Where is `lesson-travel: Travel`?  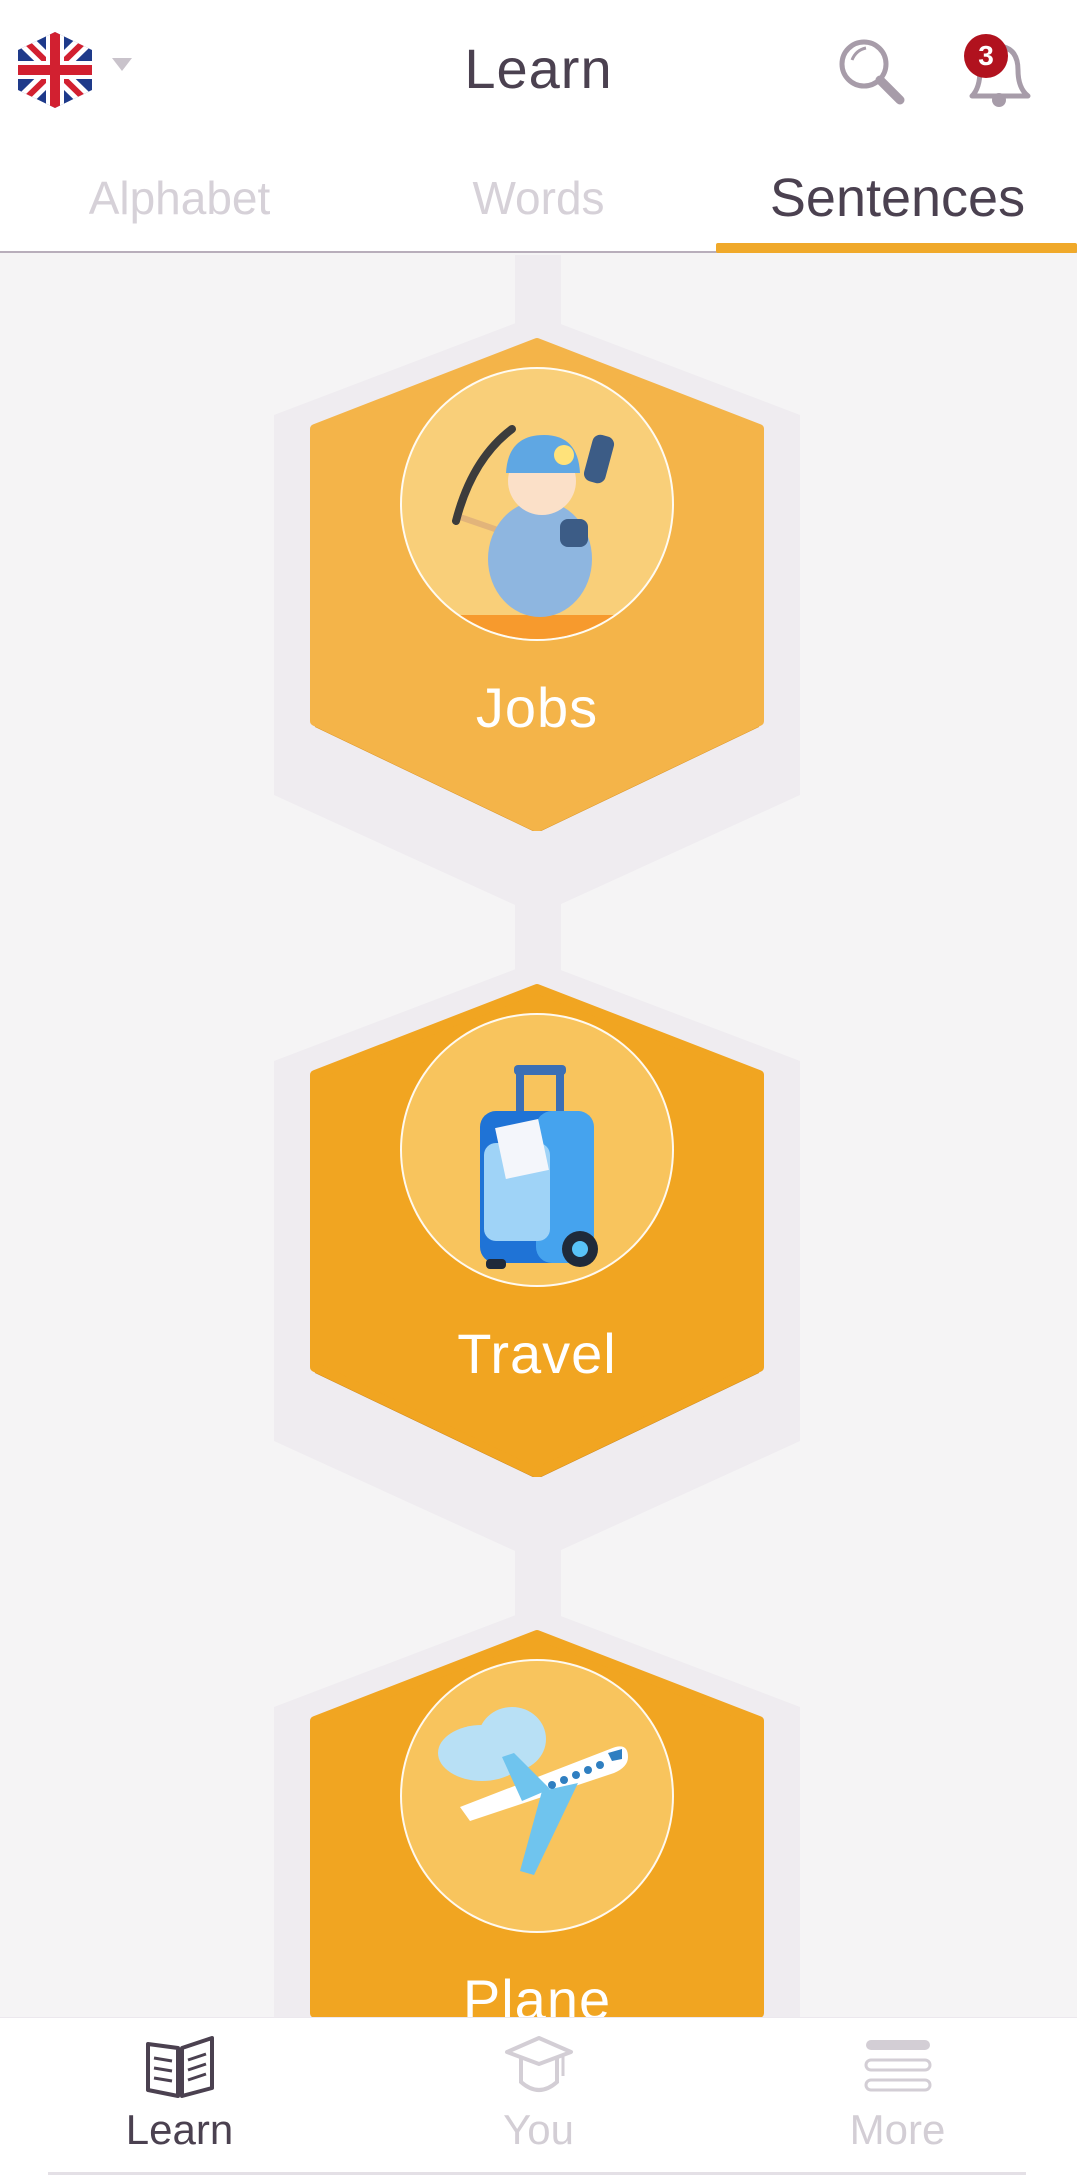 lesson-travel: Travel is located at coordinates (537, 1229).